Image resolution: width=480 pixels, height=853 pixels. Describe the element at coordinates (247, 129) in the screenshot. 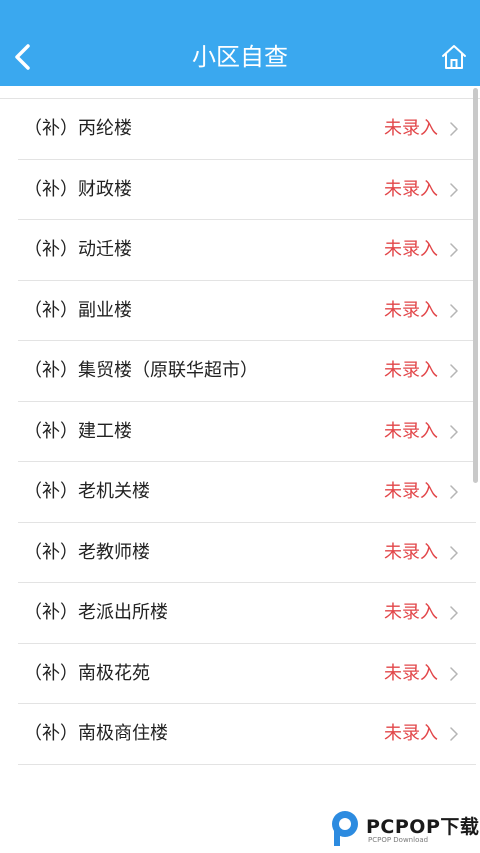

I see `list-item: （补）丙纶楼 未录入` at that location.